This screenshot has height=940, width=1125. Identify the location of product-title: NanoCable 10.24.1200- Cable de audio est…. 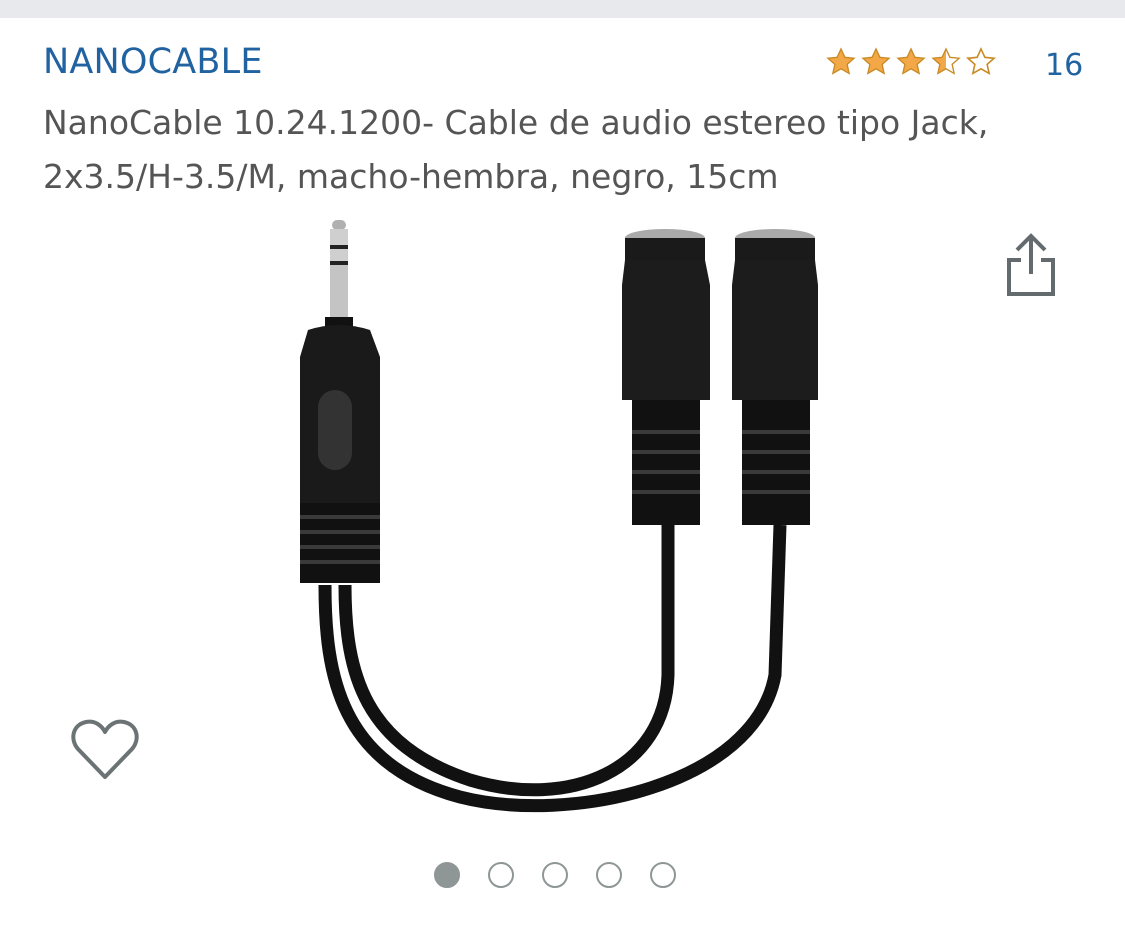
(516, 149).